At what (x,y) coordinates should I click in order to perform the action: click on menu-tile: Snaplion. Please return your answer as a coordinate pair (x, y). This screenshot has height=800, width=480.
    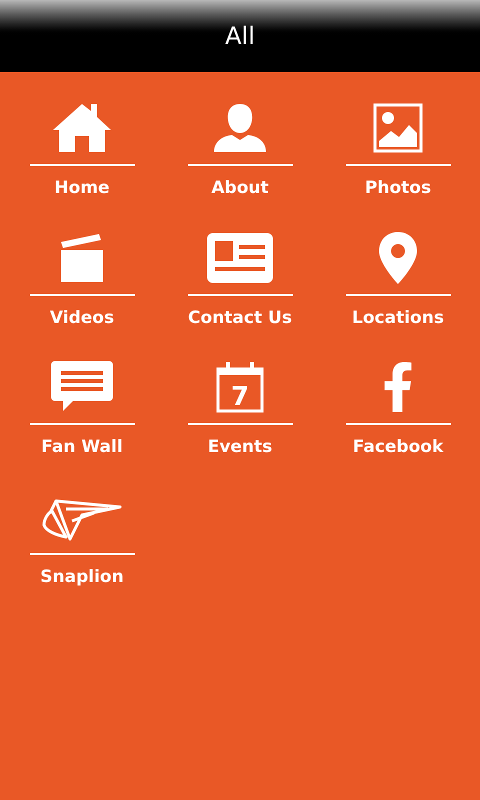
    Looking at the image, I should click on (82, 537).